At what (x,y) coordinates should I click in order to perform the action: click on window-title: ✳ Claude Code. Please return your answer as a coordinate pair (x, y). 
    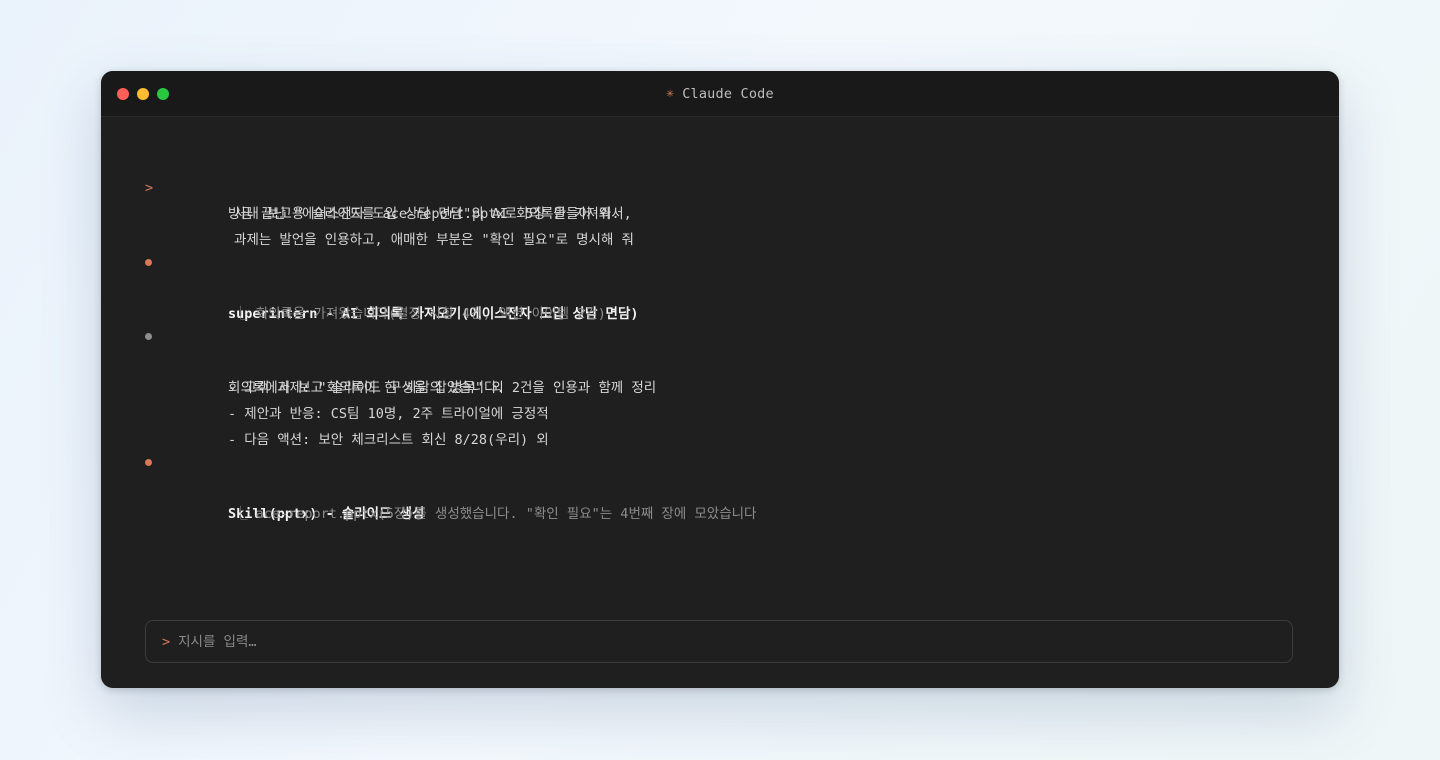
    Looking at the image, I should click on (720, 93).